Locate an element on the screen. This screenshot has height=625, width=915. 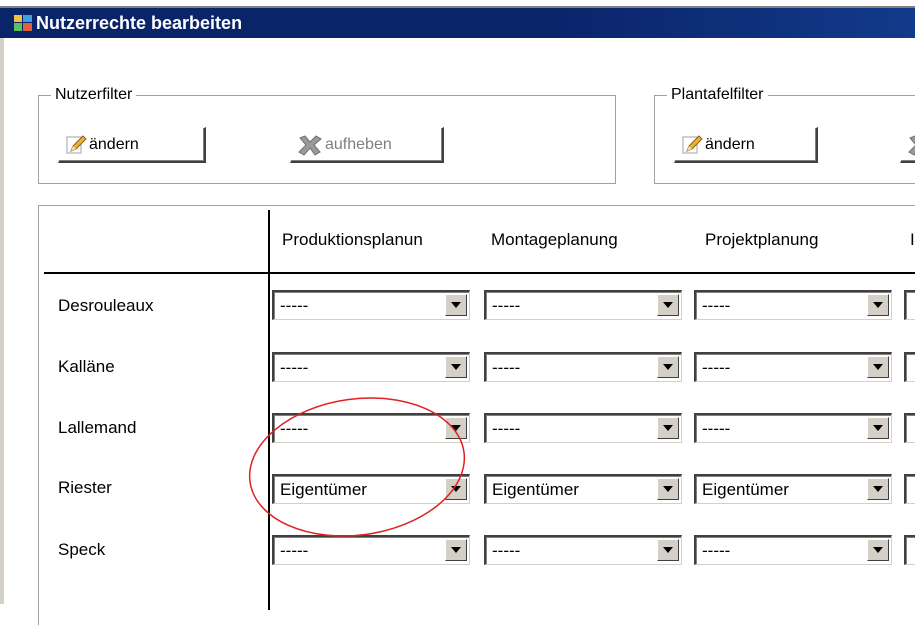
plantafelfilter-remove-button is located at coordinates (907, 145).